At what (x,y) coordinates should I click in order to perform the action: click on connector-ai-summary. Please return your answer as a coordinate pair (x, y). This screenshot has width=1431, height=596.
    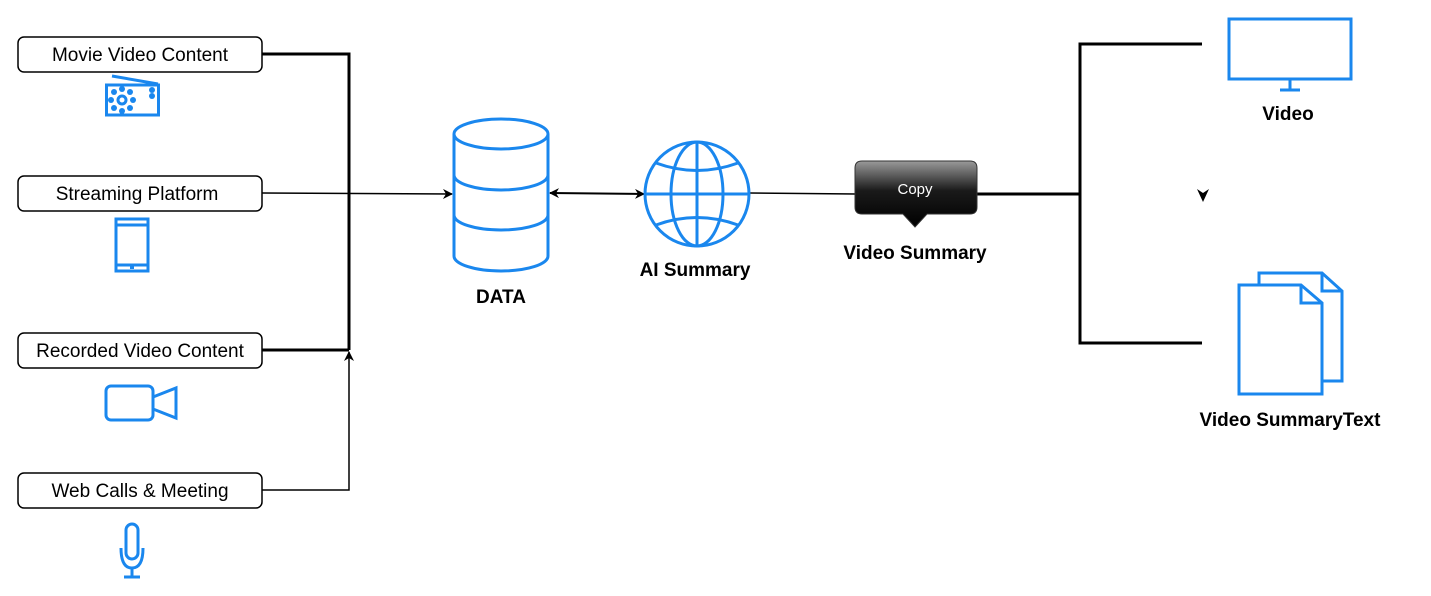
    Looking at the image, I should click on (803, 193).